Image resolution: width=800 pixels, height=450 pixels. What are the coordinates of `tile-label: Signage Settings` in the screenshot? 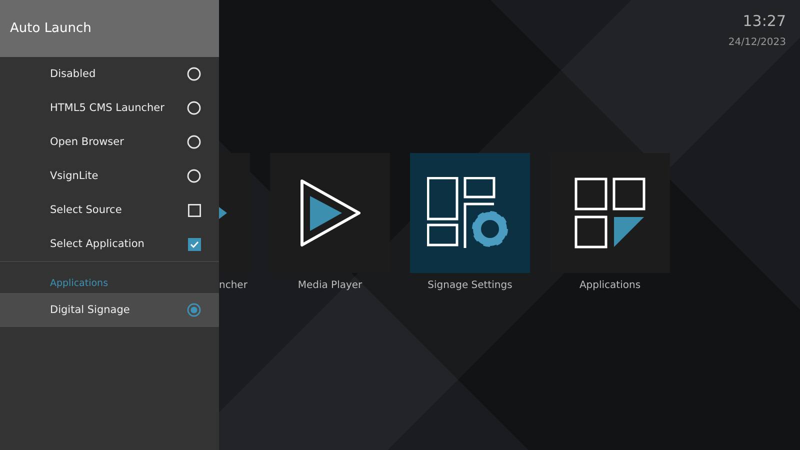 It's located at (470, 285).